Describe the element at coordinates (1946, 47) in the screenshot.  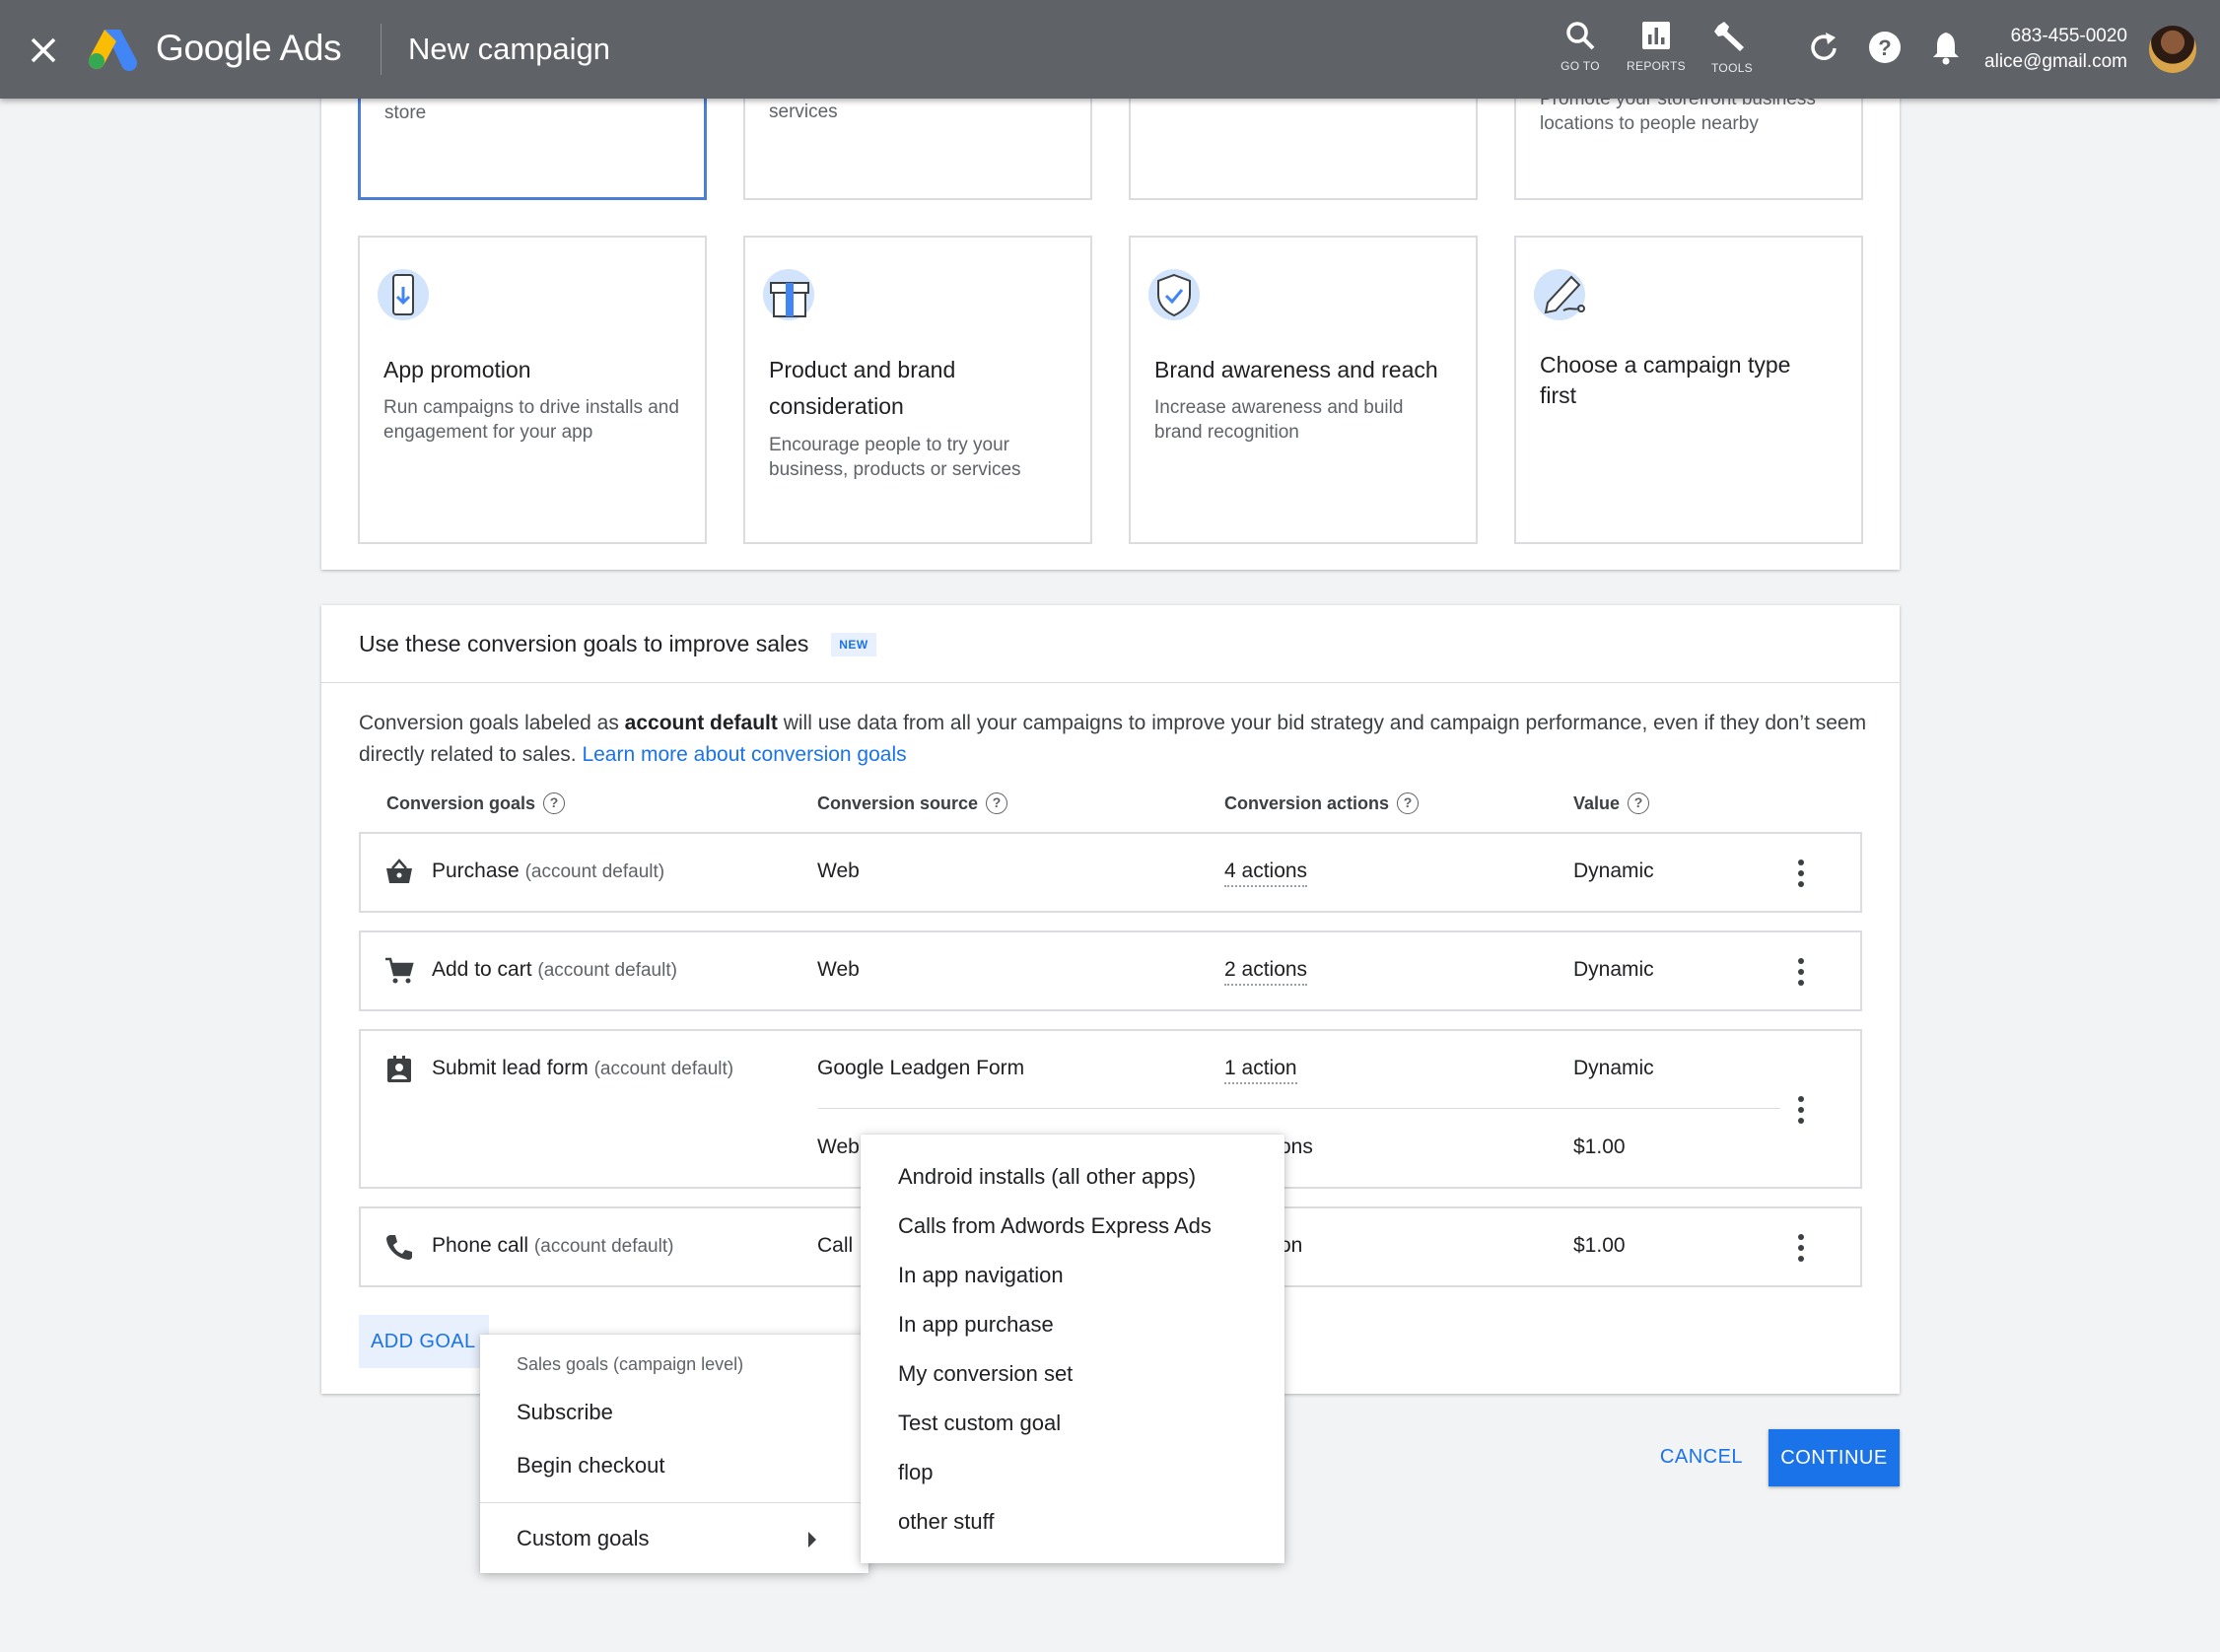
I see `notifications-bell-icon` at that location.